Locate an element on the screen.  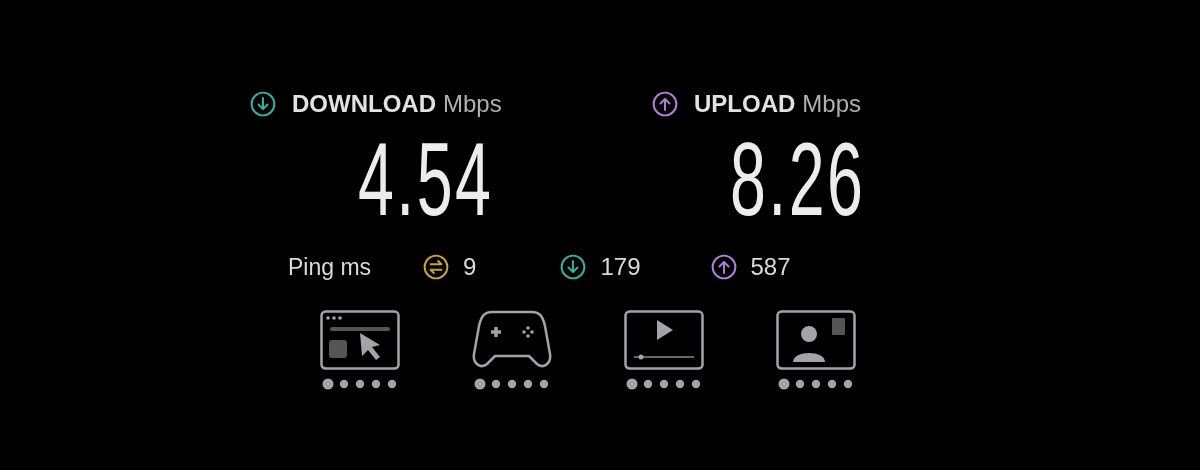
result-label: UPLOAD is located at coordinates (745, 104).